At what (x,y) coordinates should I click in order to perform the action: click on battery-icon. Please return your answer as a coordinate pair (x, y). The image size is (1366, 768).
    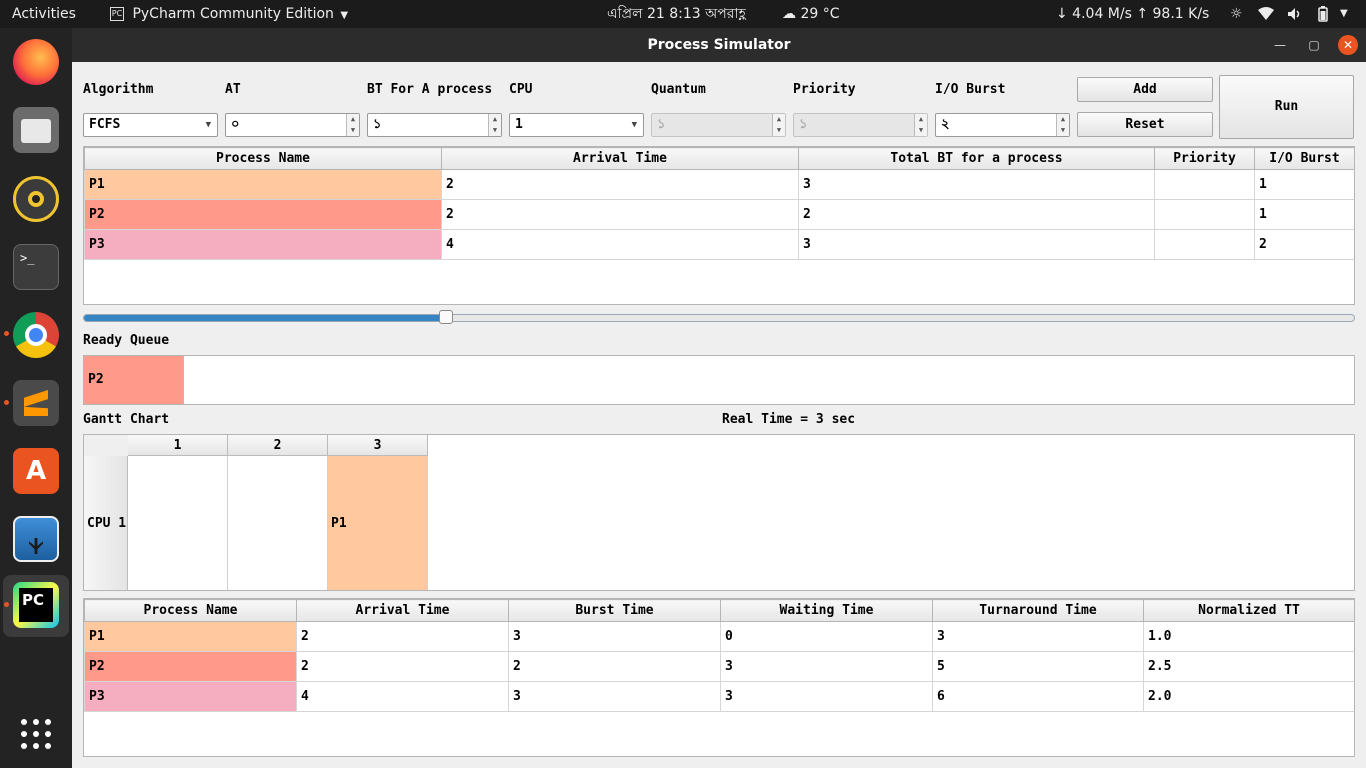
    Looking at the image, I should click on (1323, 14).